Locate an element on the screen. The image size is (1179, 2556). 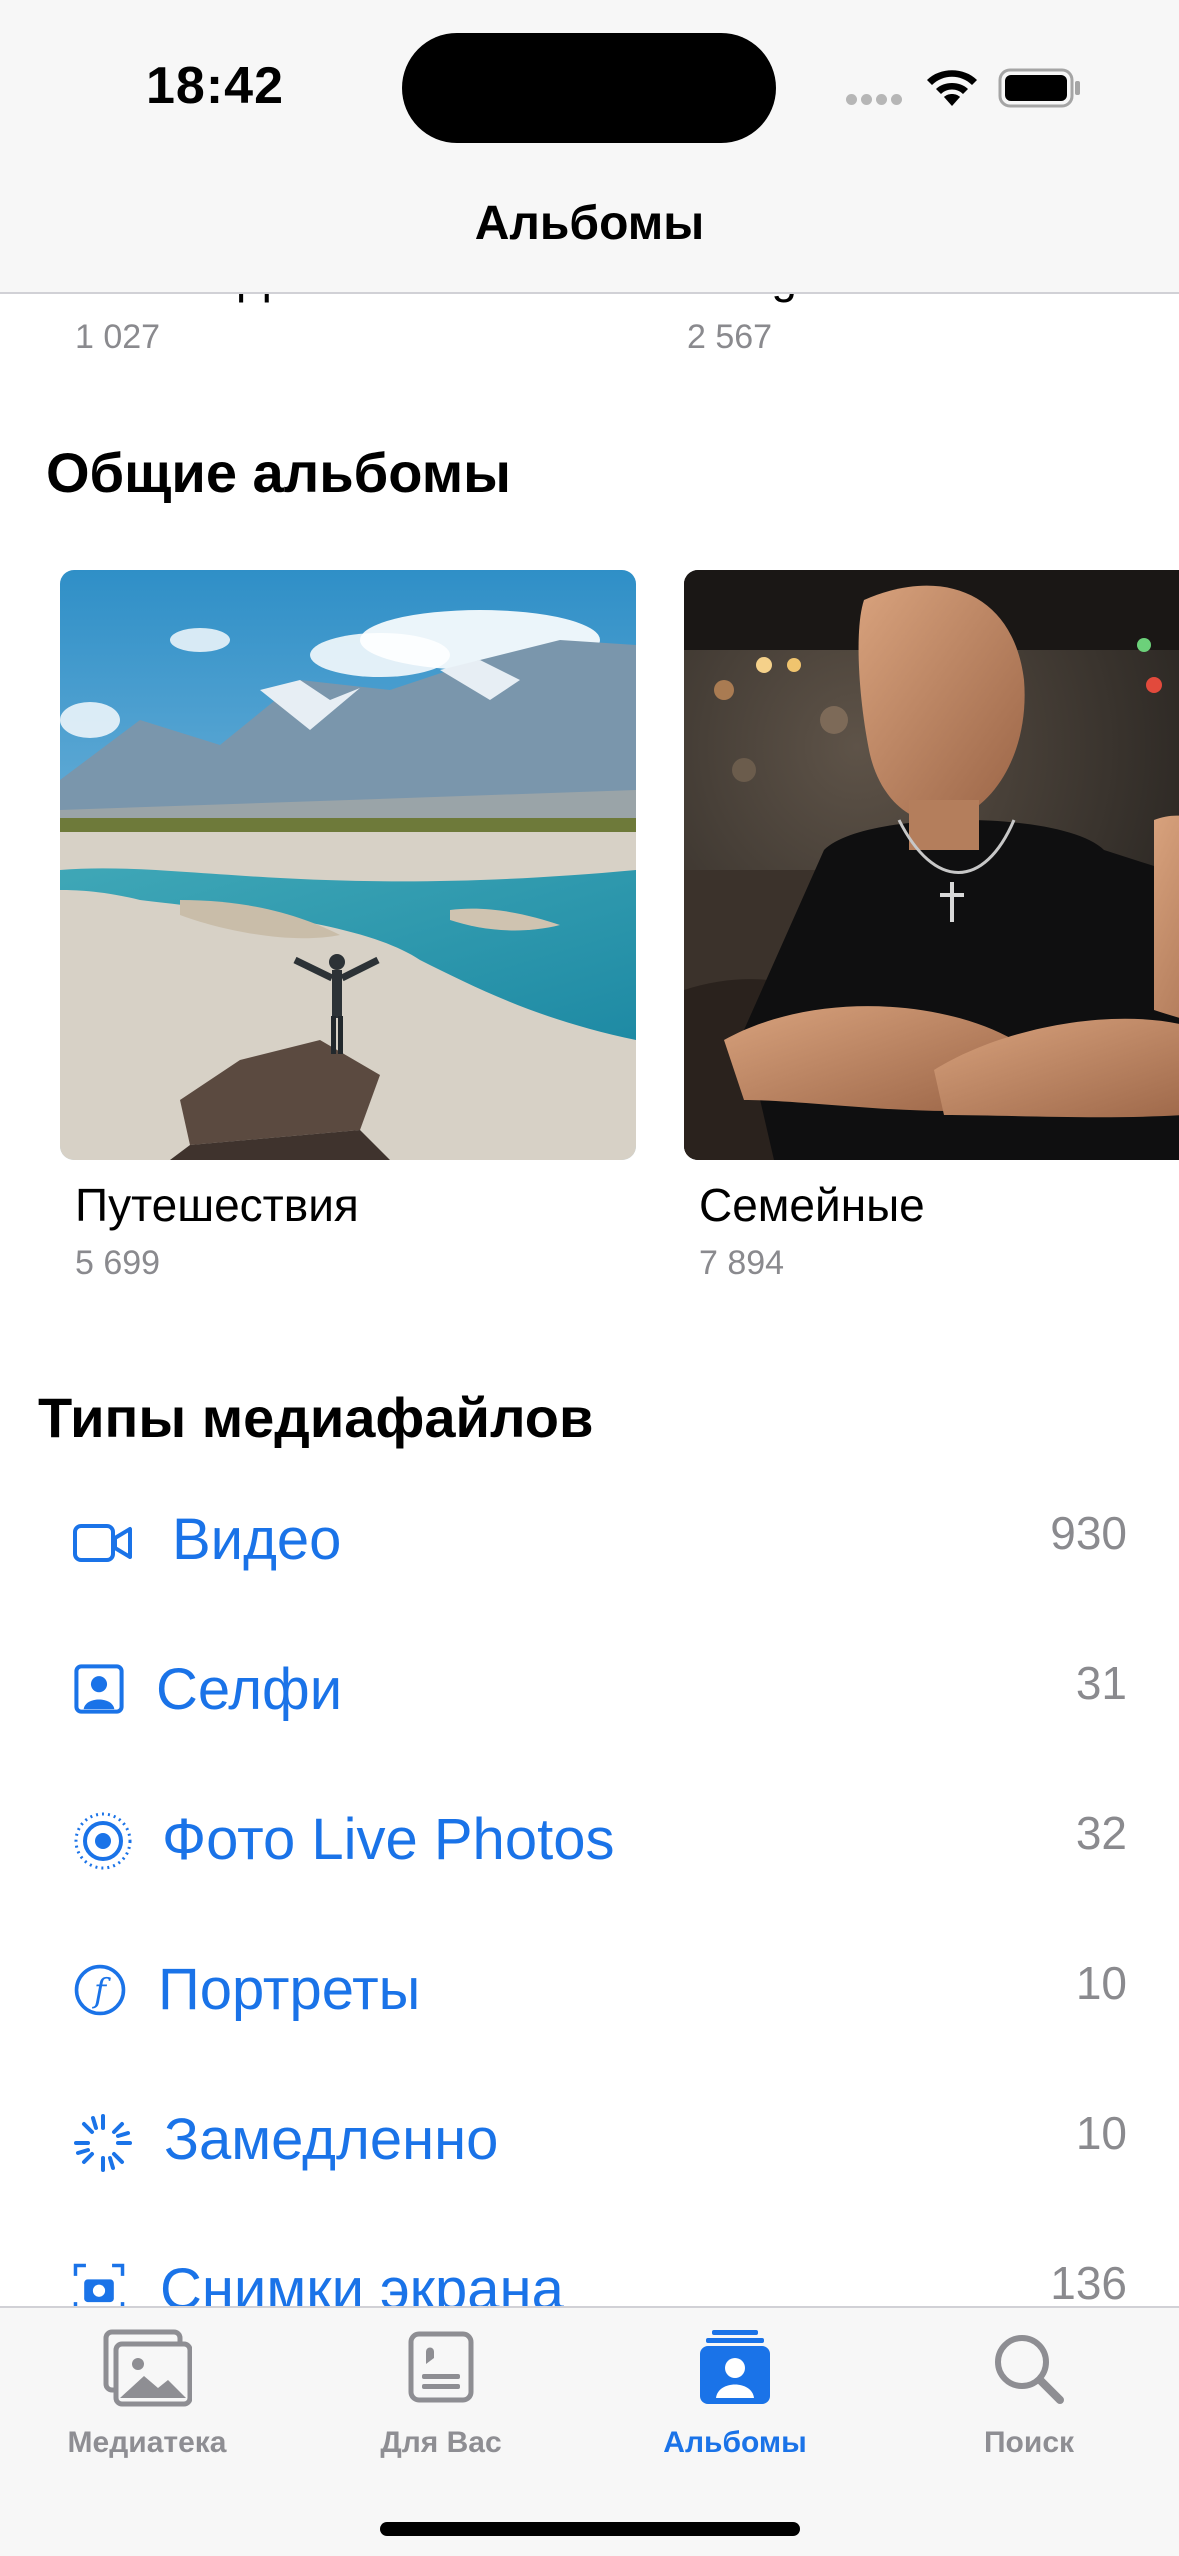
tab-label: Медиатека is located at coordinates (147, 2442).